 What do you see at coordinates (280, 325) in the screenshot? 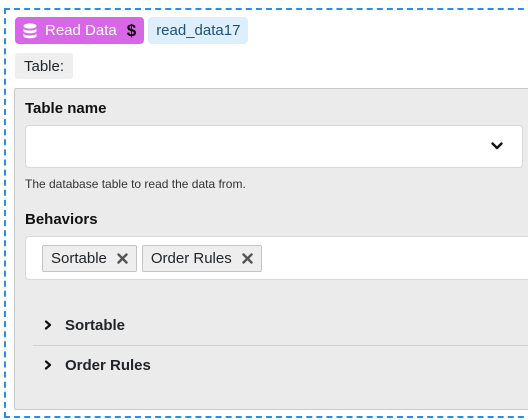
I see `accordion-sortable: Sortable` at bounding box center [280, 325].